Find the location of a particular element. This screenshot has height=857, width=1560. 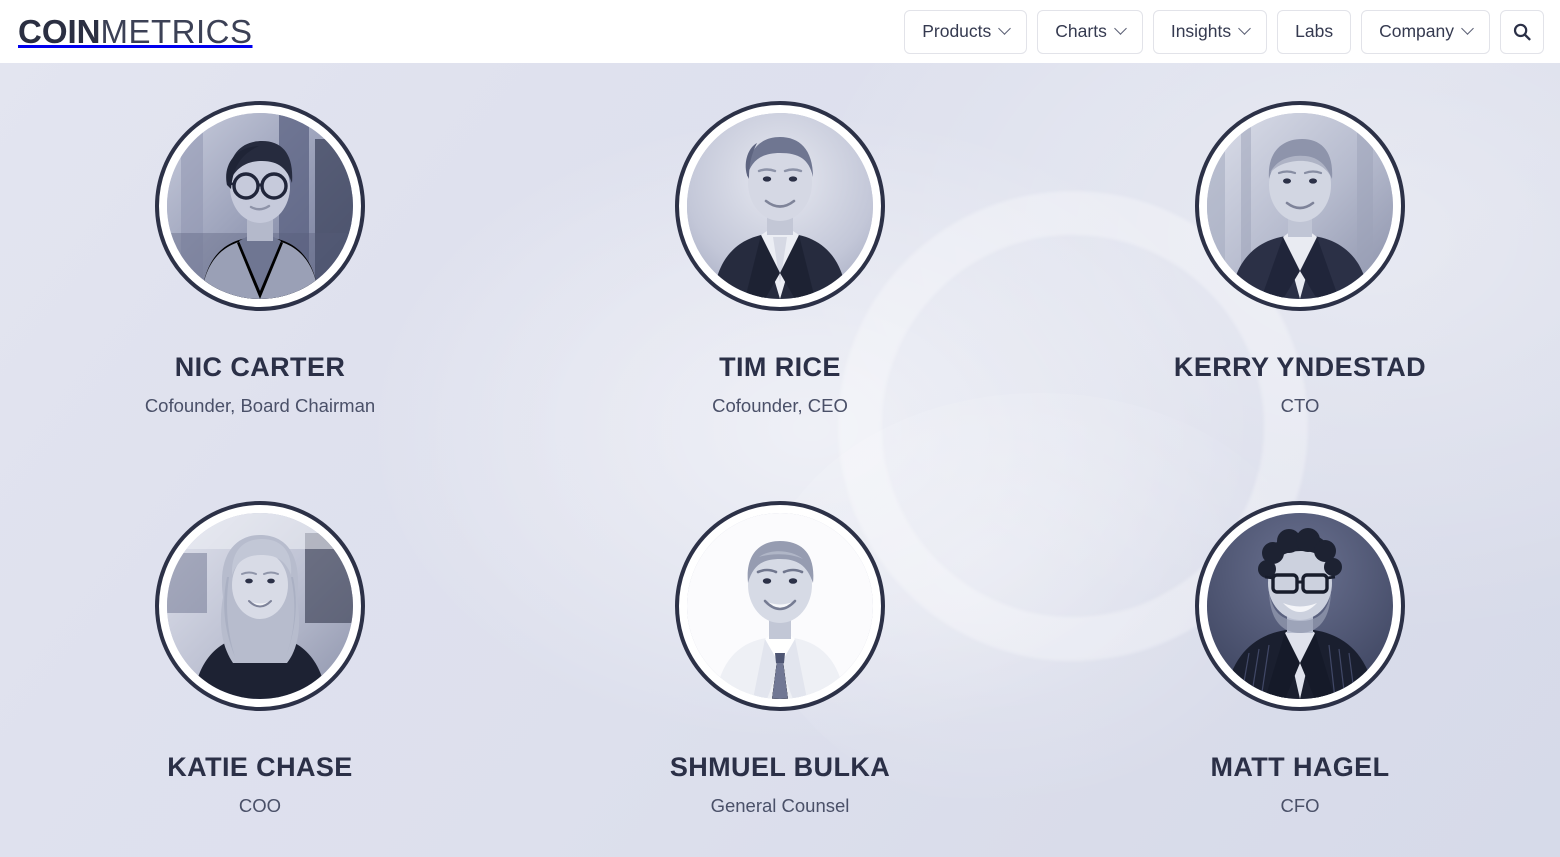

member-role: COO is located at coordinates (260, 805).